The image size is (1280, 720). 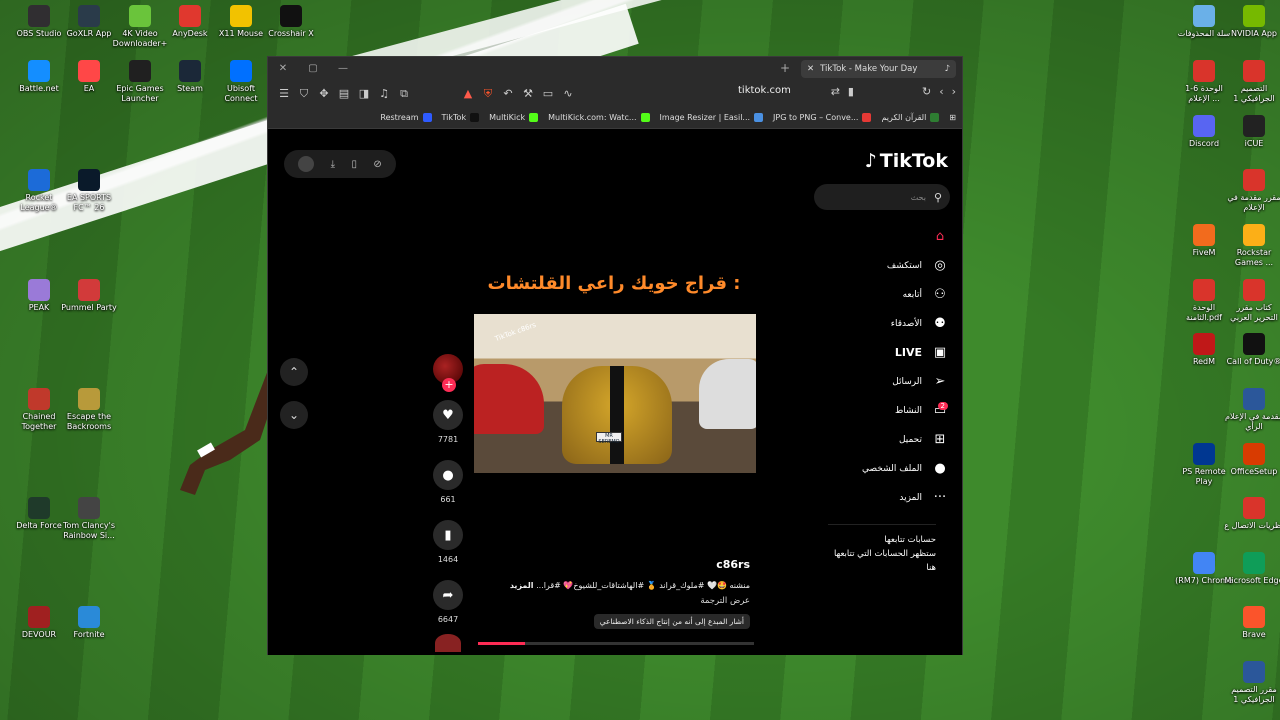 I want to click on extensions-icon: ✥, so click(x=324, y=93).